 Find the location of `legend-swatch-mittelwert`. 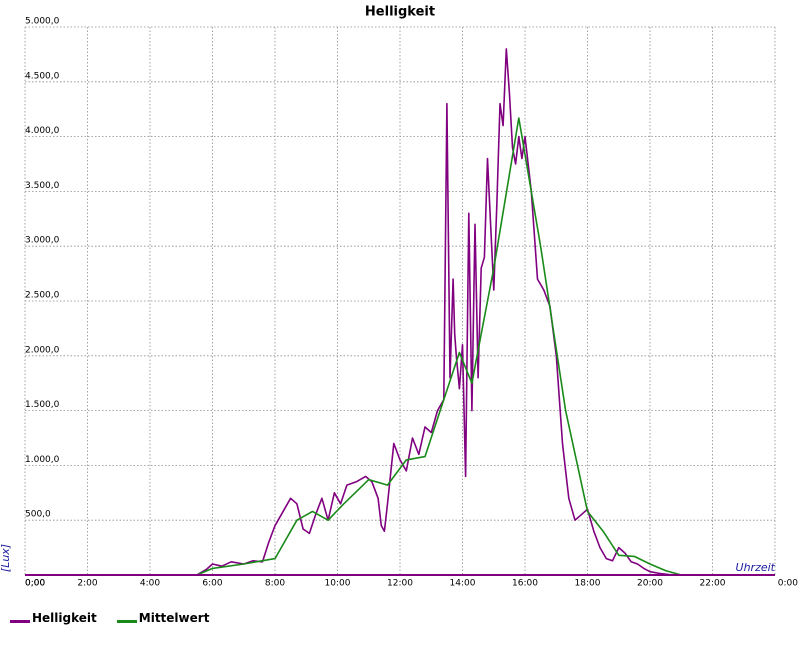

legend-swatch-mittelwert is located at coordinates (126, 621).